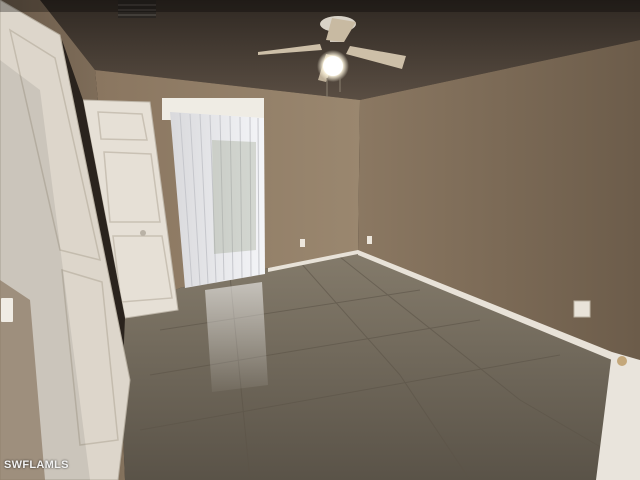 This screenshot has width=640, height=480. What do you see at coordinates (36, 465) in the screenshot?
I see `listing-watermark: SWFLAMLS` at bounding box center [36, 465].